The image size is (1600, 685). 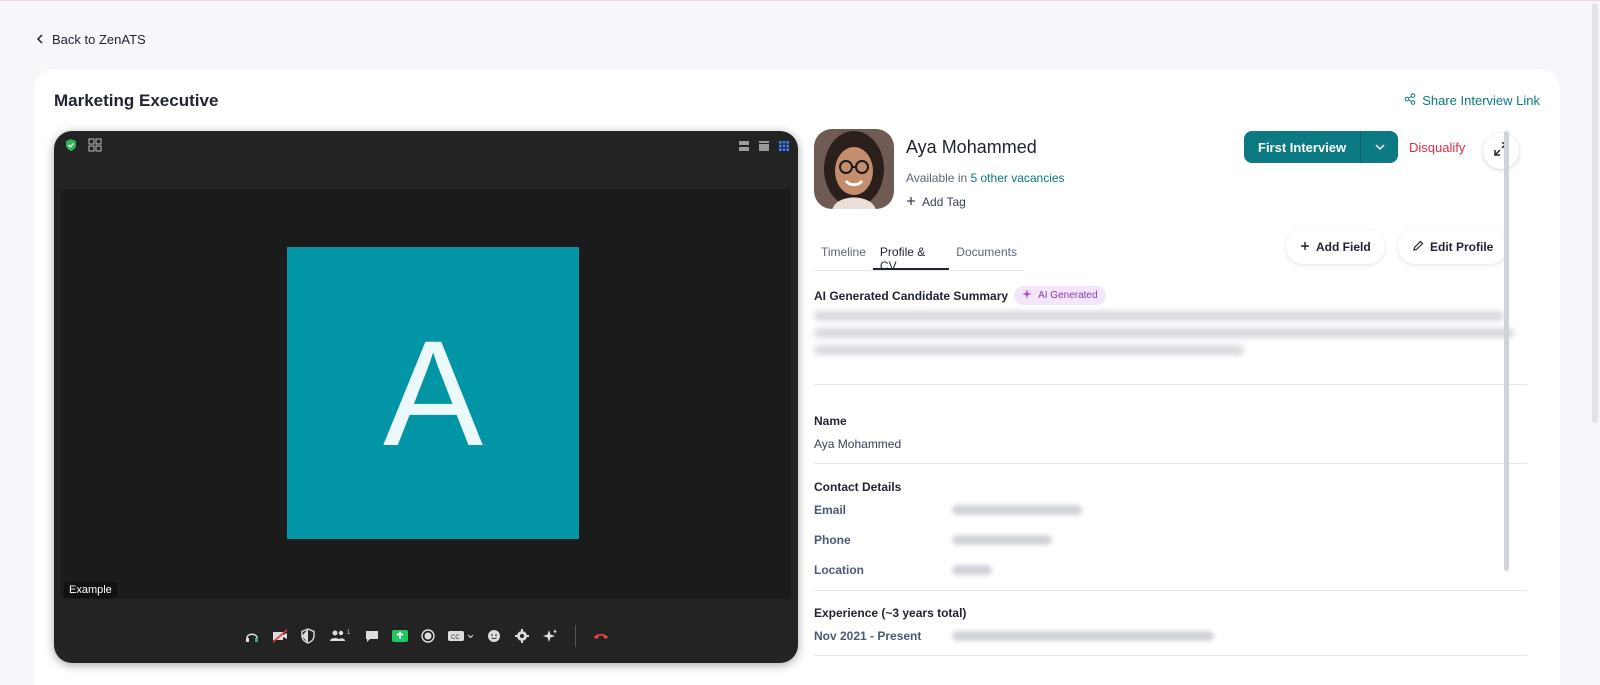 I want to click on svg-text: CC, so click(x=455, y=638).